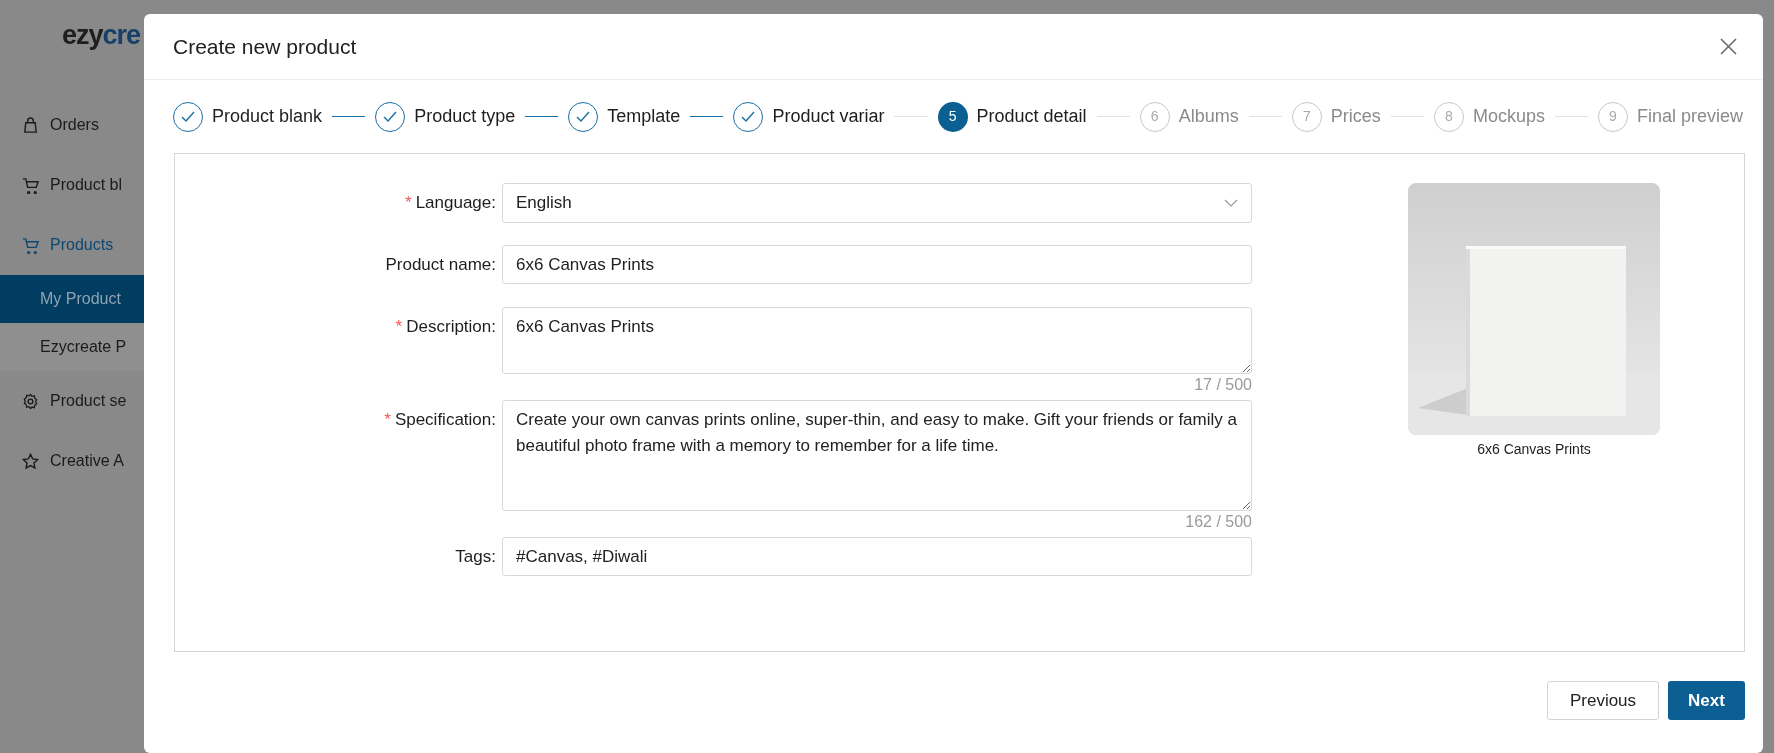 This screenshot has height=753, width=1774. Describe the element at coordinates (1603, 700) in the screenshot. I see `previous-button: Previous` at that location.